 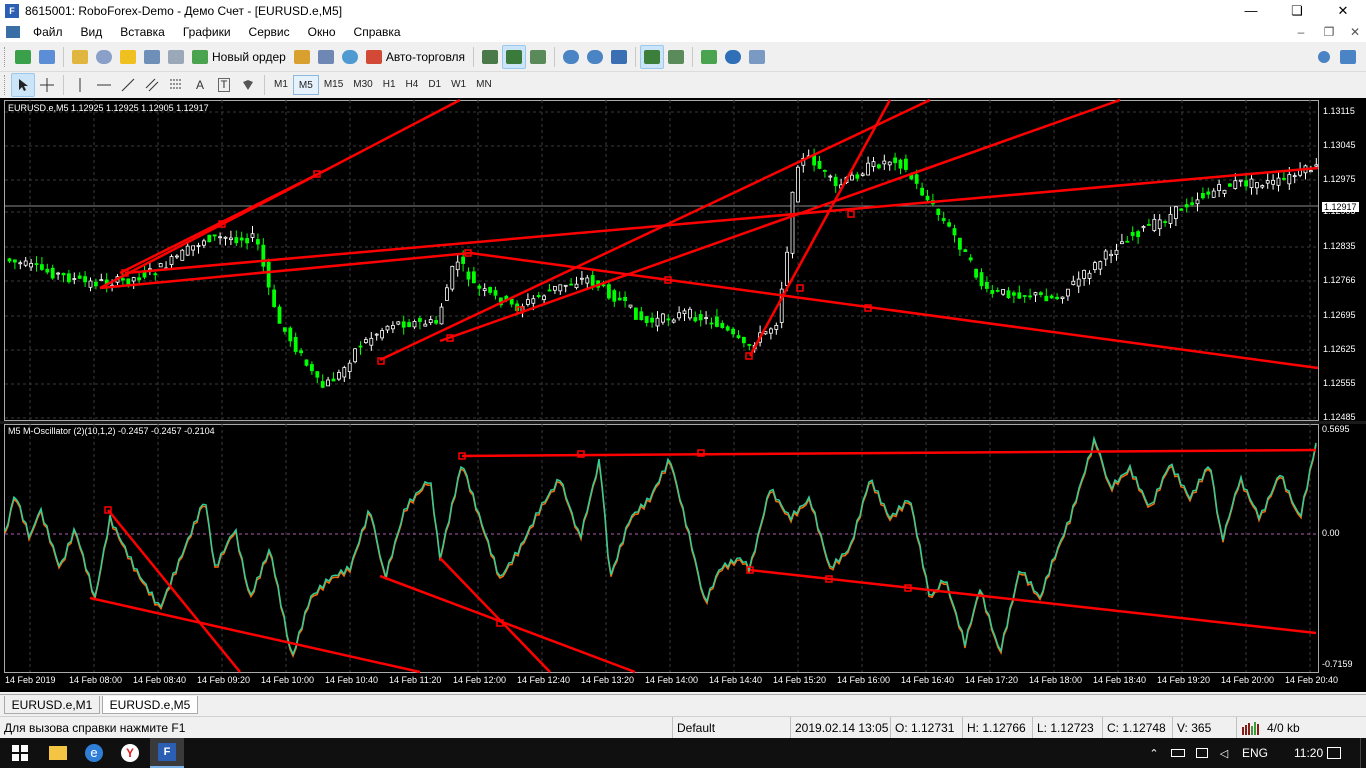 I want to click on autotrading-button: Авто-торговля, so click(x=415, y=57).